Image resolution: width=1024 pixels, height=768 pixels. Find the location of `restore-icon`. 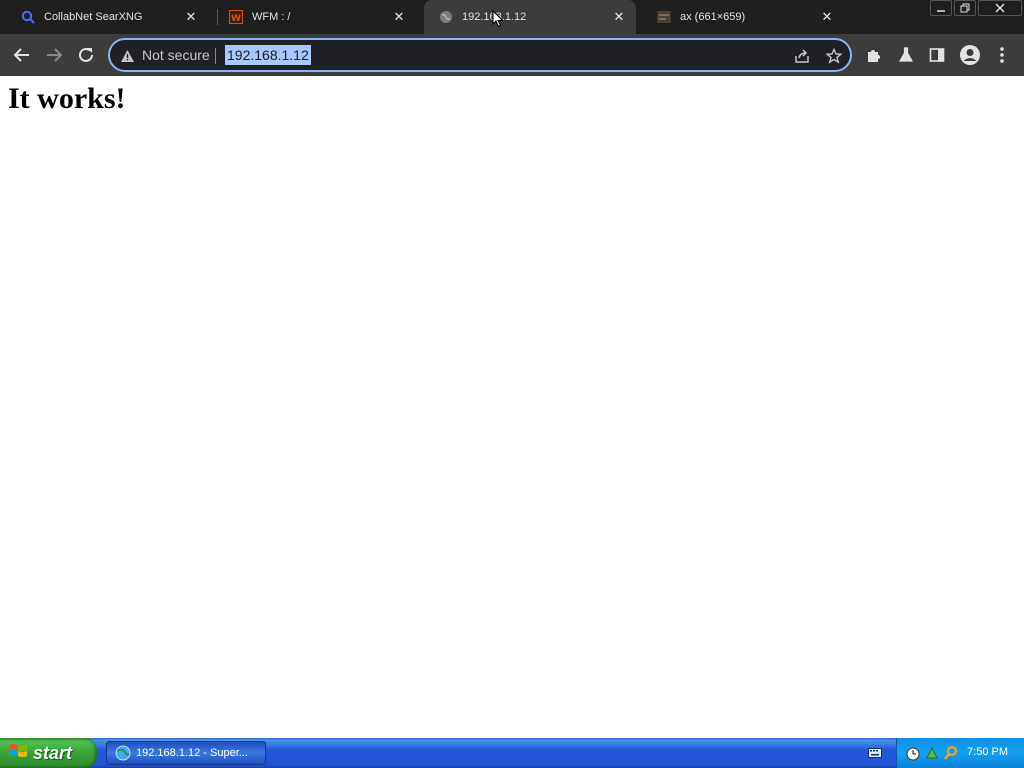

restore-icon is located at coordinates (965, 8).